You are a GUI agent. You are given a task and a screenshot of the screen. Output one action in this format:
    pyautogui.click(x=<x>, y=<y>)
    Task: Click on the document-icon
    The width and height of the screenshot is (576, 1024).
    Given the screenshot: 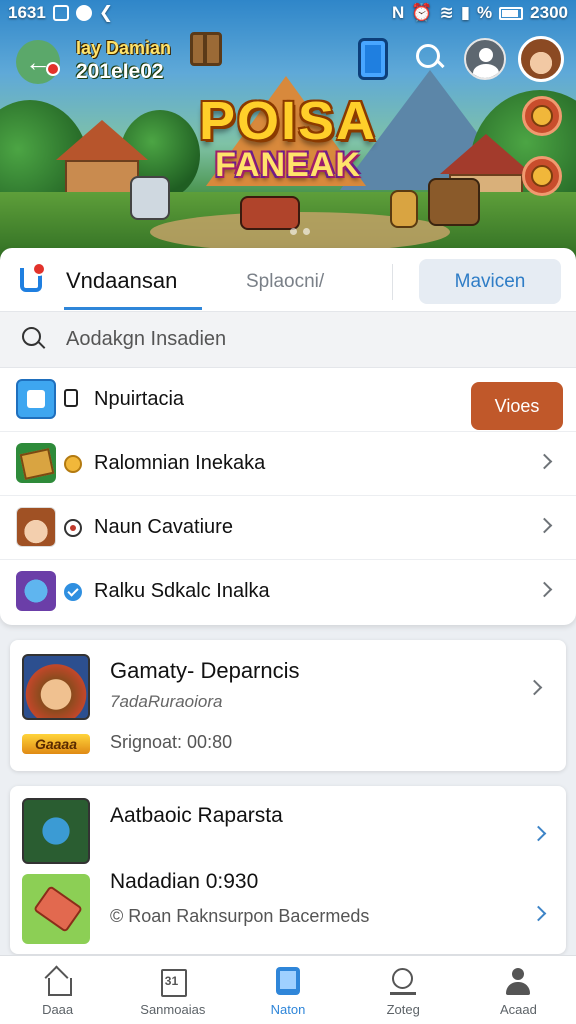 What is the action you would take?
    pyautogui.click(x=71, y=398)
    